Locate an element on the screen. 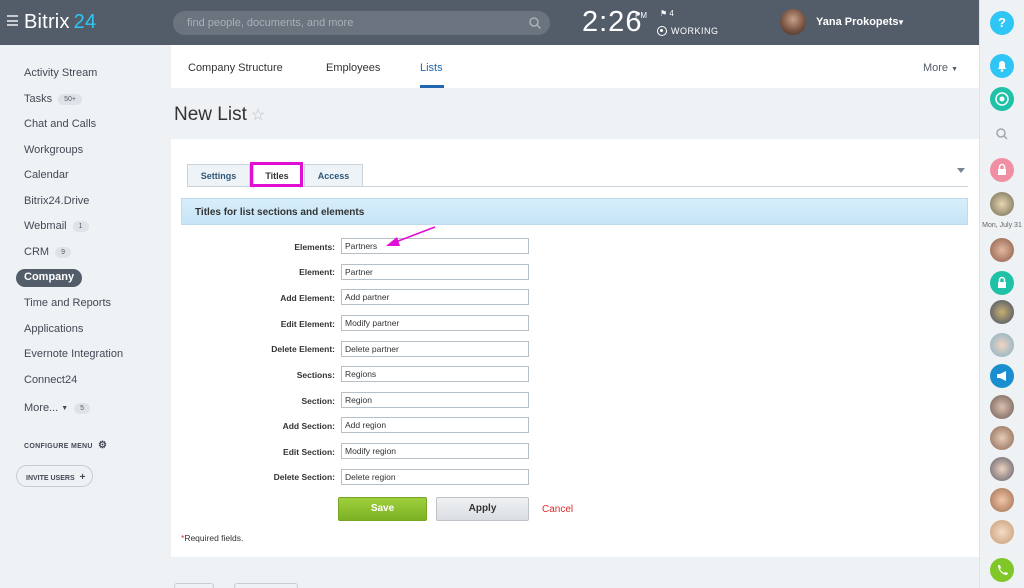 The image size is (1024, 588). annotation-arrow-icon is located at coordinates (411, 236).